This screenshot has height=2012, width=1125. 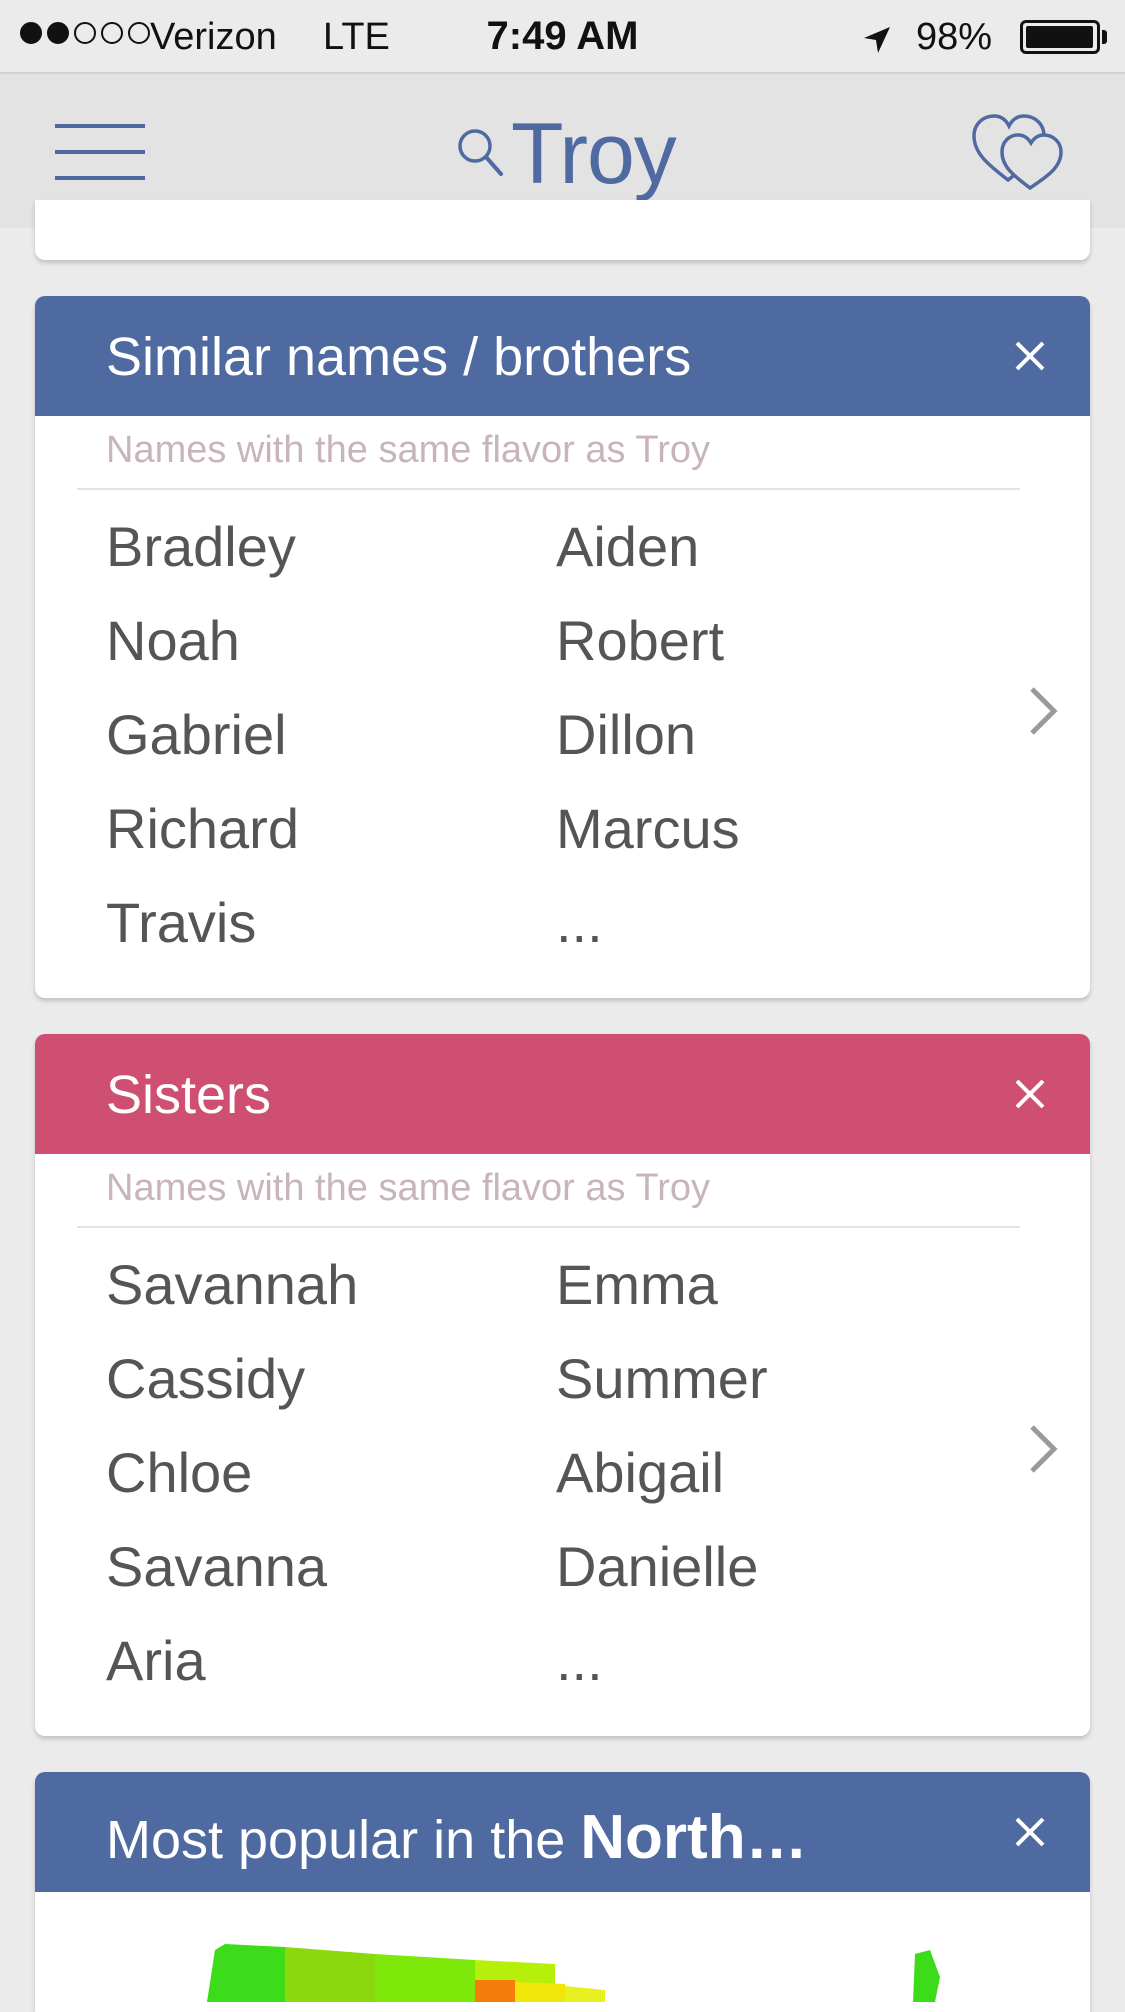 I want to click on name-link: Dillon, so click(x=626, y=734).